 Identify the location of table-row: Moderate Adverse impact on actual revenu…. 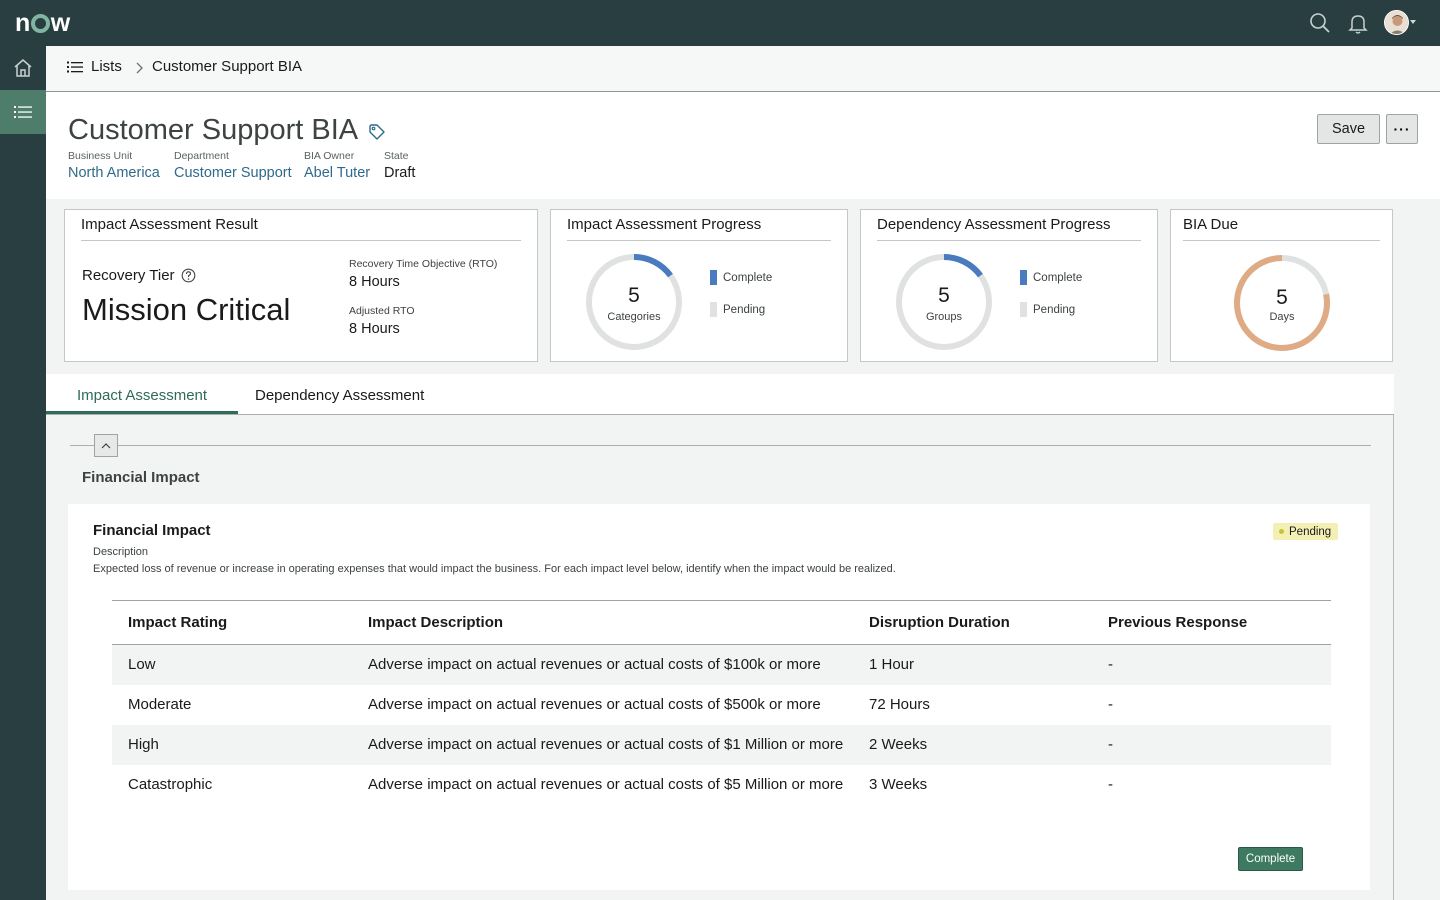
(721, 705).